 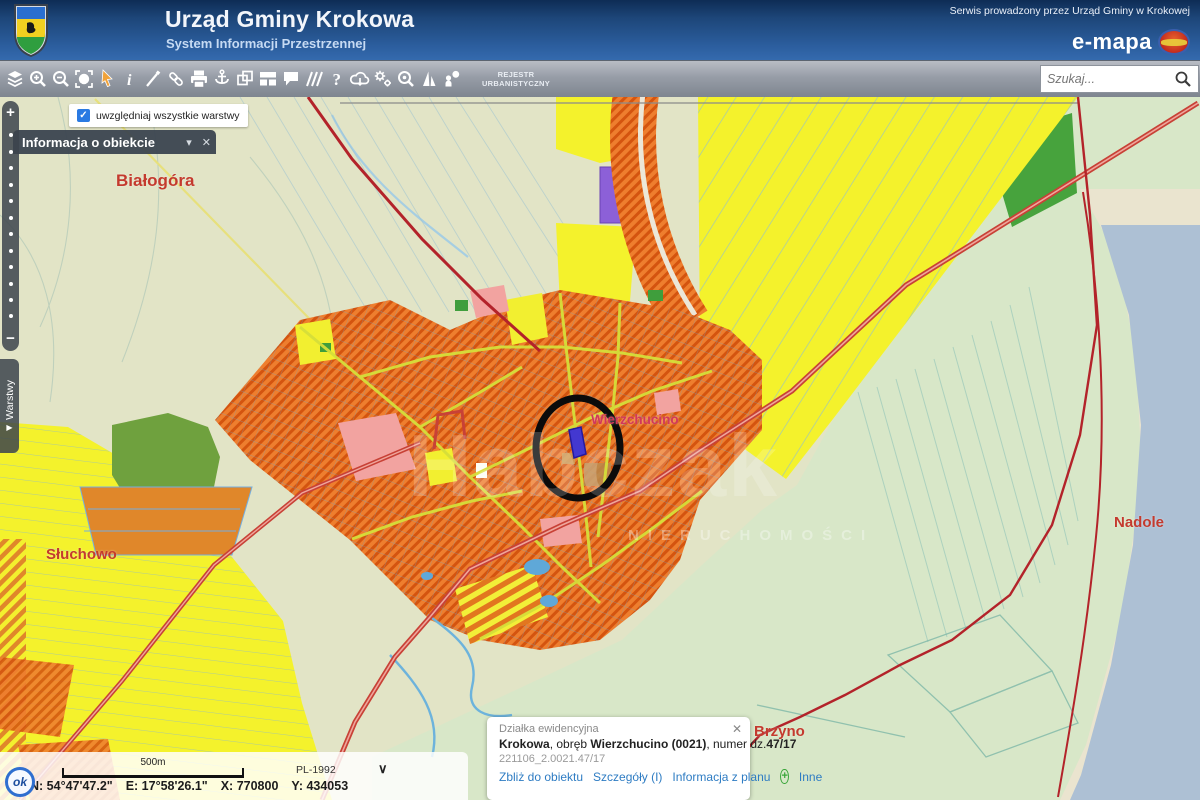 What do you see at coordinates (158, 115) in the screenshot?
I see `all-layers-checkbox-bar: ✓ uwzględniaj wszystkie warstwy` at bounding box center [158, 115].